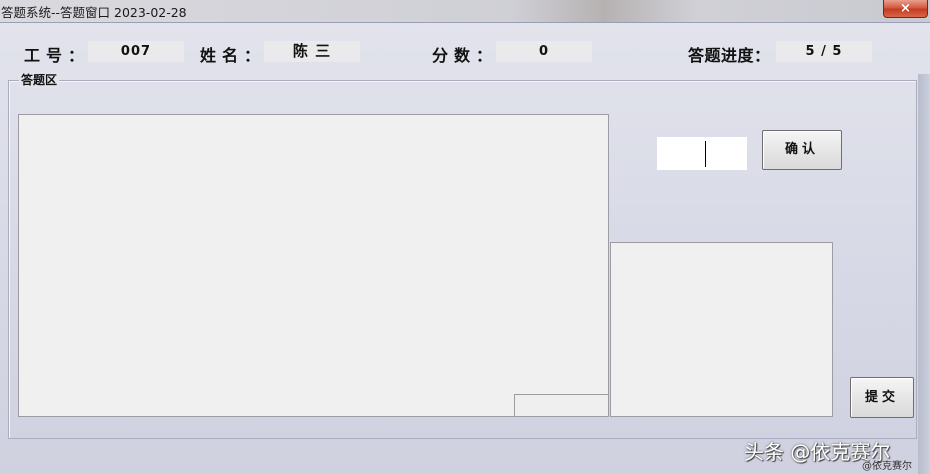 The height and width of the screenshot is (474, 930). I want to click on progress-label: 答题进度：, so click(729, 55).